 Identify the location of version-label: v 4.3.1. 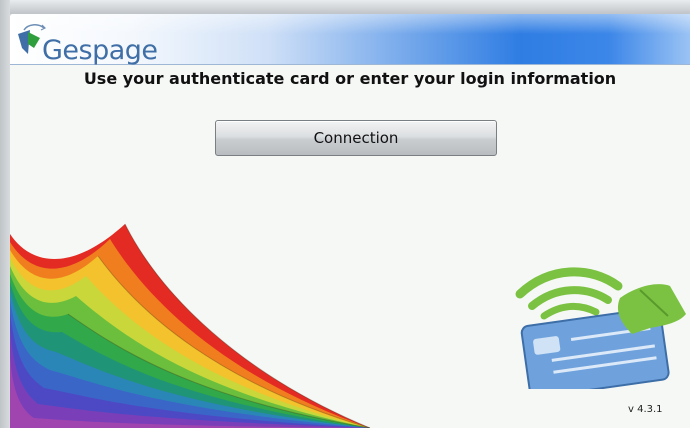
(645, 409).